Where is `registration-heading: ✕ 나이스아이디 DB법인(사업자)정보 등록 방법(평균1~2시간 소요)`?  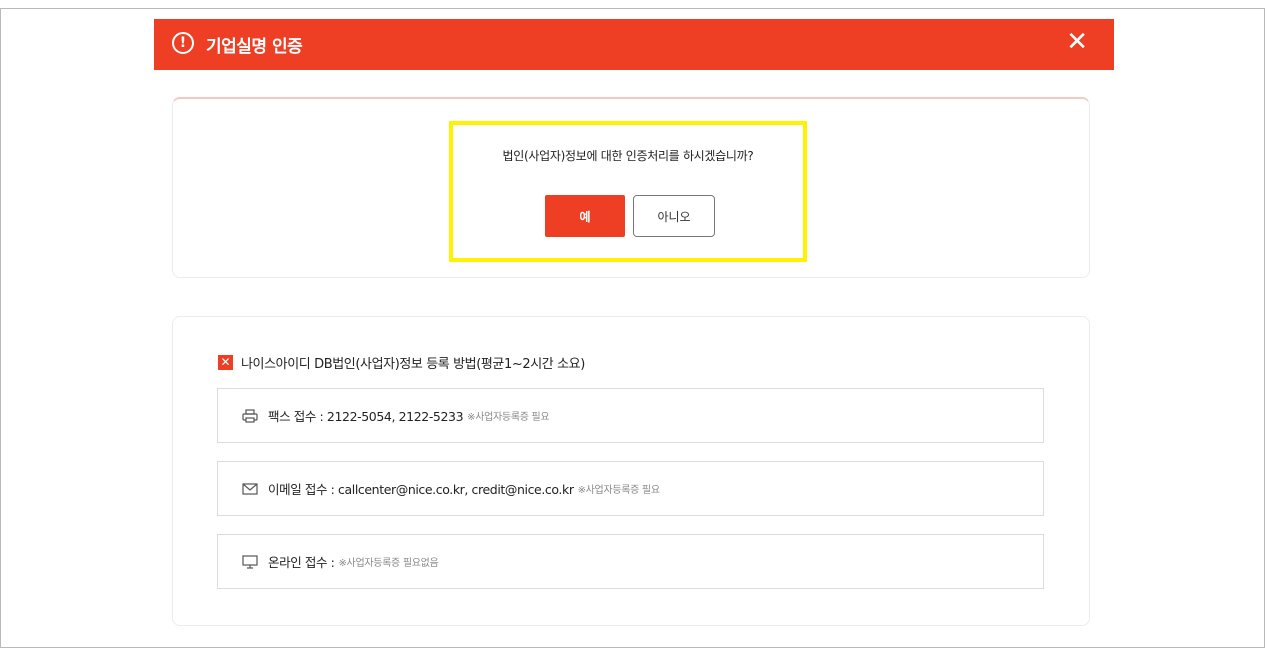 registration-heading: ✕ 나이스아이디 DB법인(사업자)정보 등록 방법(평균1~2시간 소요) is located at coordinates (401, 362).